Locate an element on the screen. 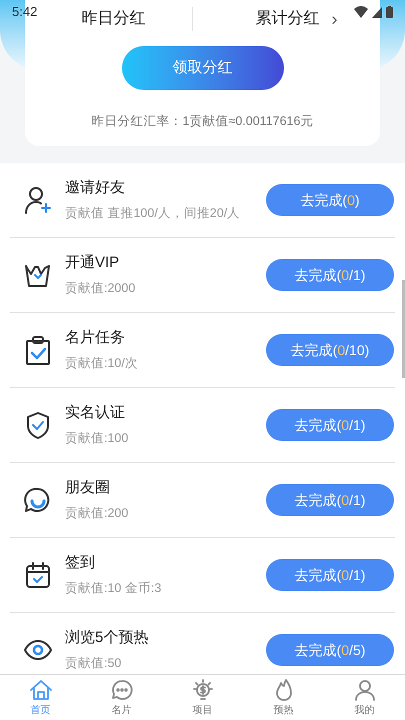 This screenshot has width=405, height=720. task-reward: 贡献值:200 is located at coordinates (97, 513).